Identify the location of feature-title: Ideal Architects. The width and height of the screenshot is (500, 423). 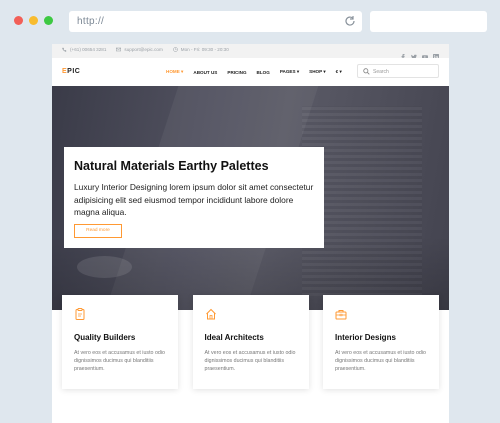
(234, 337).